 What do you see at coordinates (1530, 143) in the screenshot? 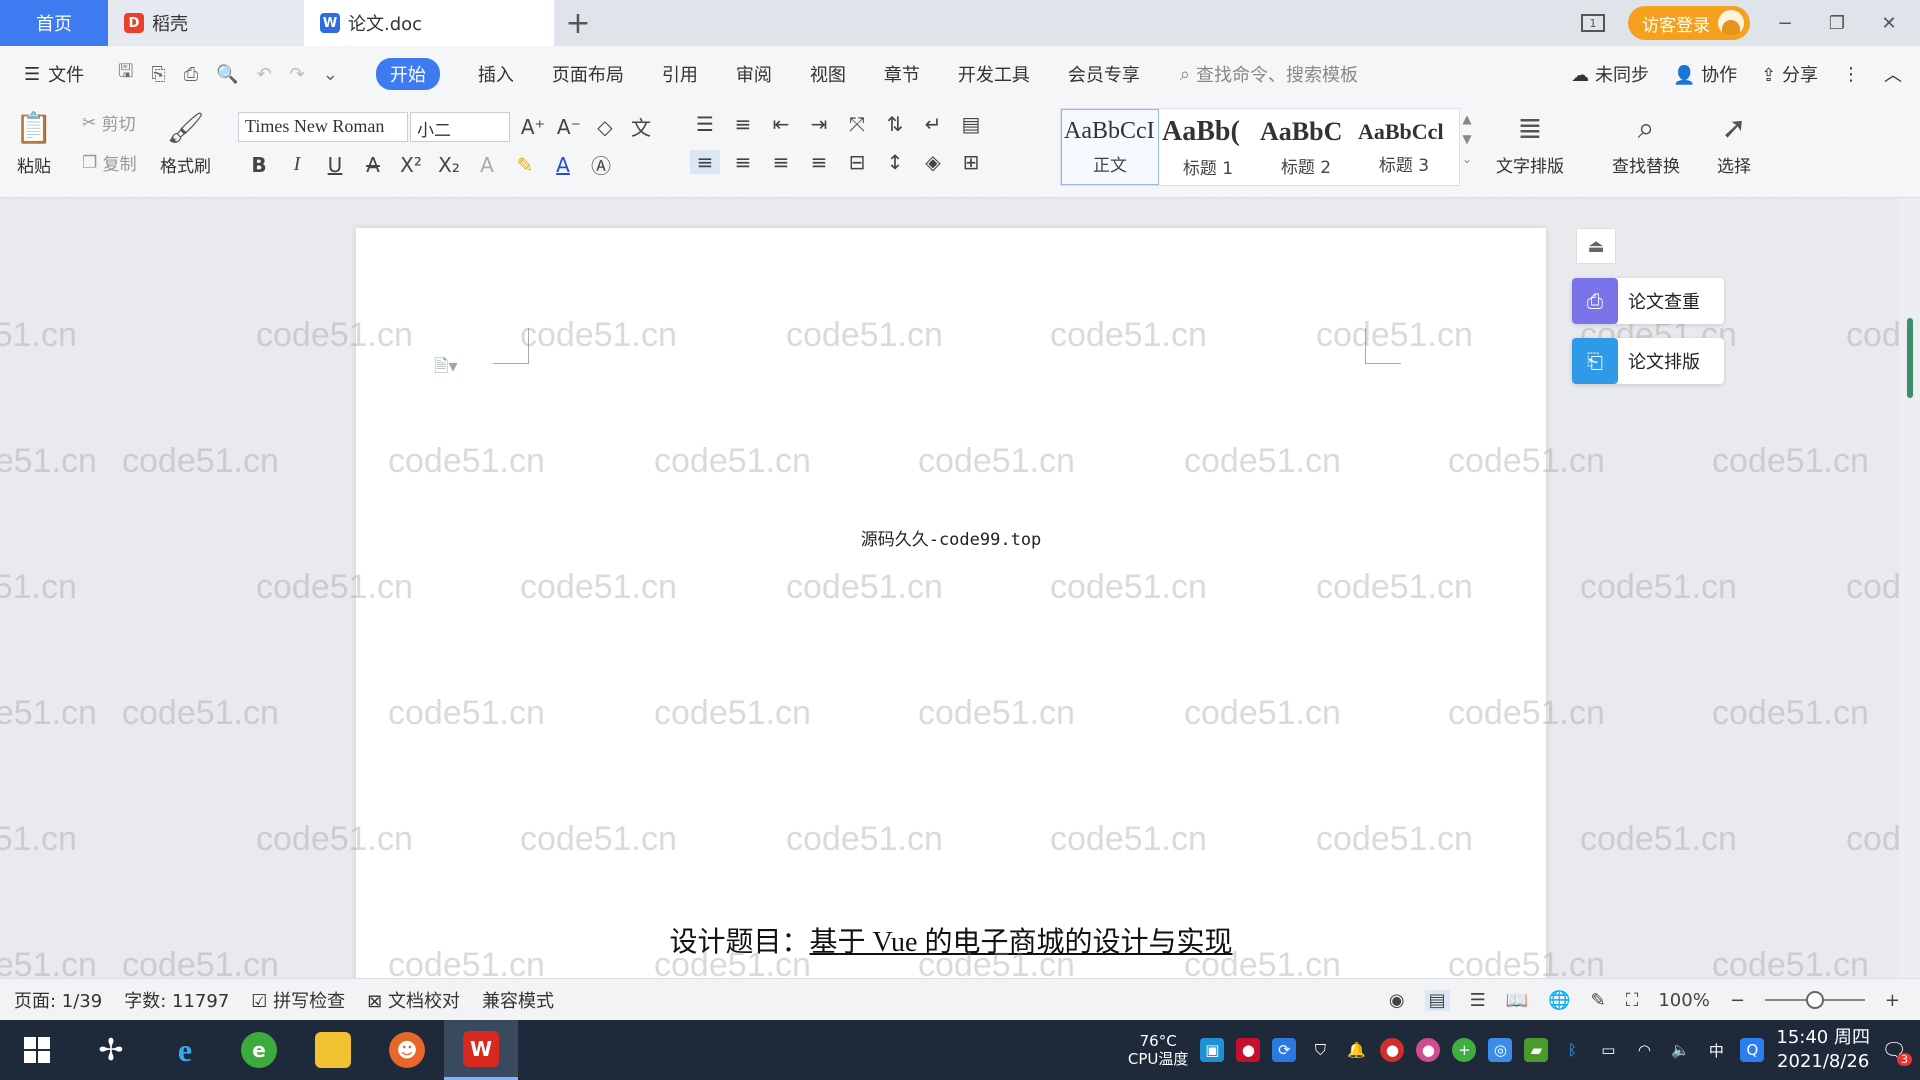
I see `text-layout-button: ≣ 文字排版` at bounding box center [1530, 143].